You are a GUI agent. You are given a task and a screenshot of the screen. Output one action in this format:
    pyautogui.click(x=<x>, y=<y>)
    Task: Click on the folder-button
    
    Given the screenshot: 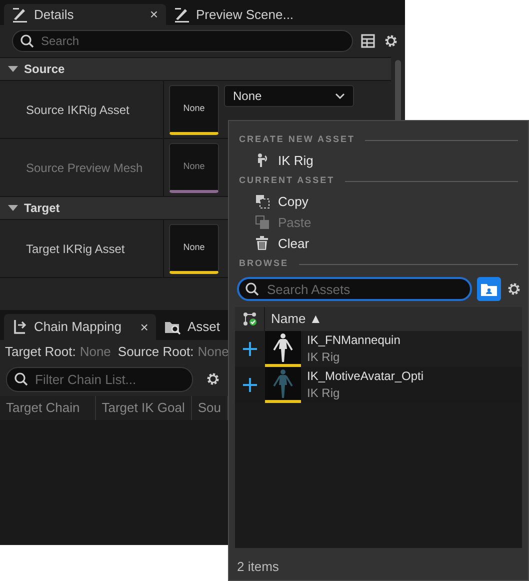 What is the action you would take?
    pyautogui.click(x=489, y=289)
    